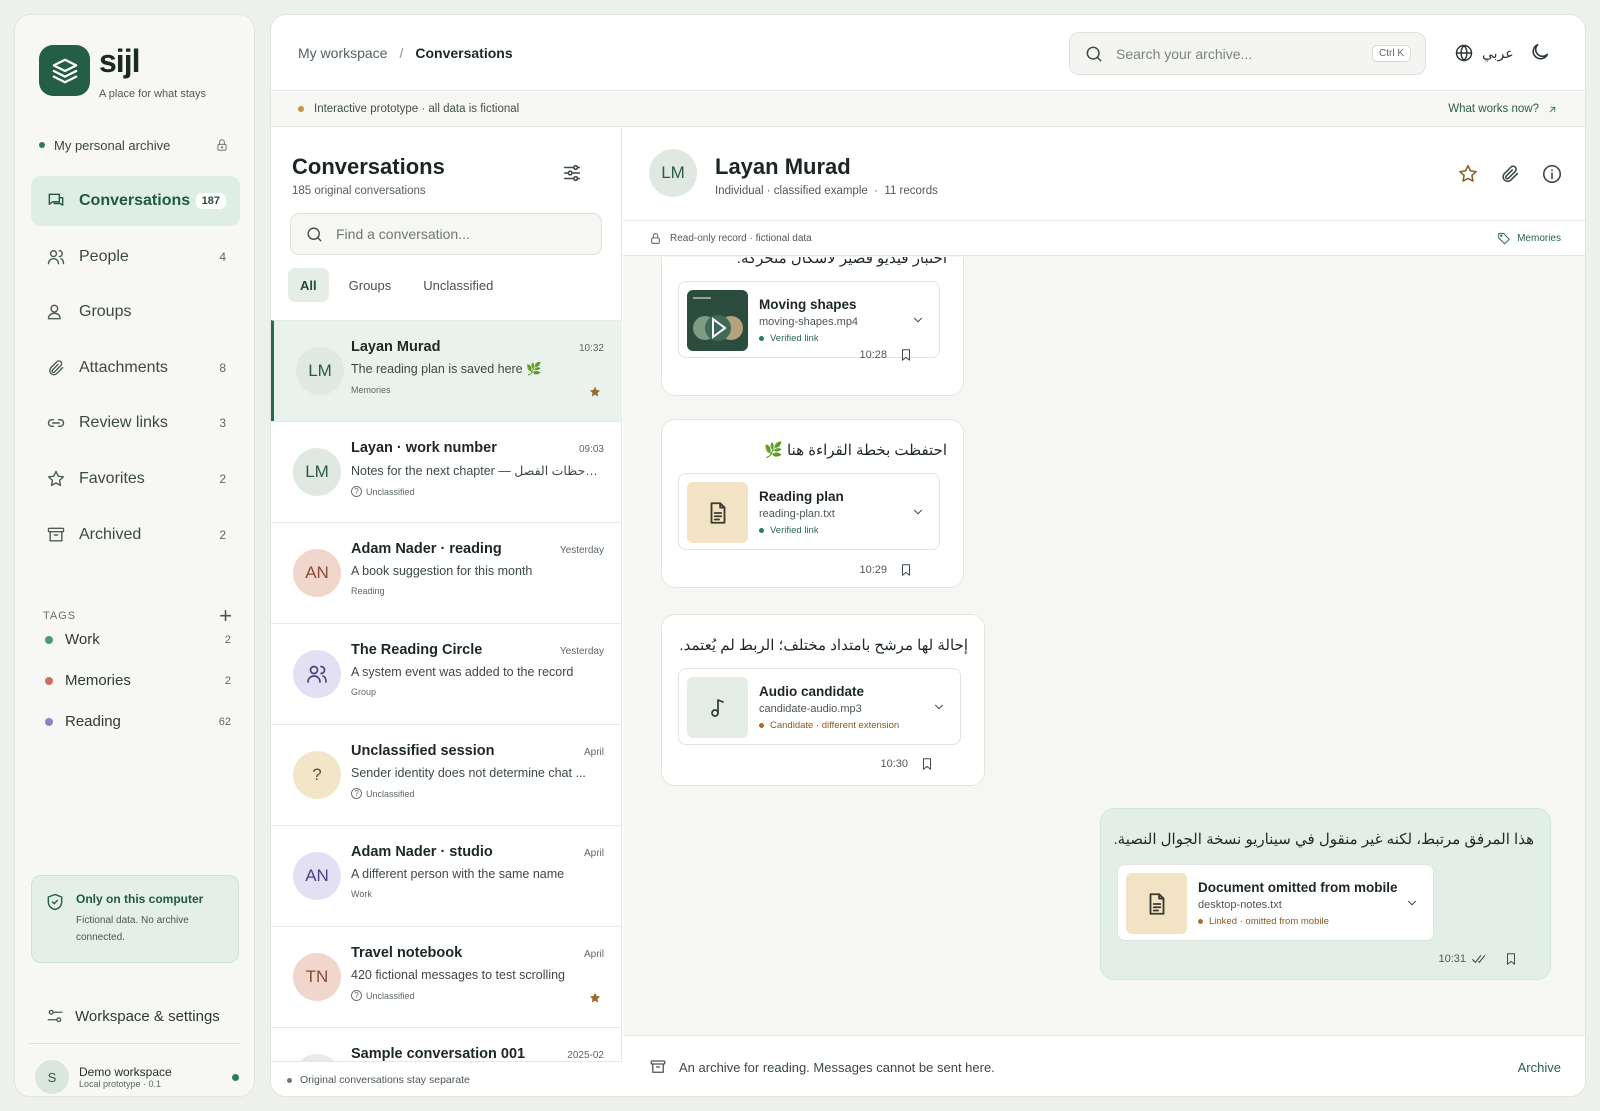 Image resolution: width=1600 pixels, height=1111 pixels. I want to click on sidebar-item-people: People 4, so click(135, 257).